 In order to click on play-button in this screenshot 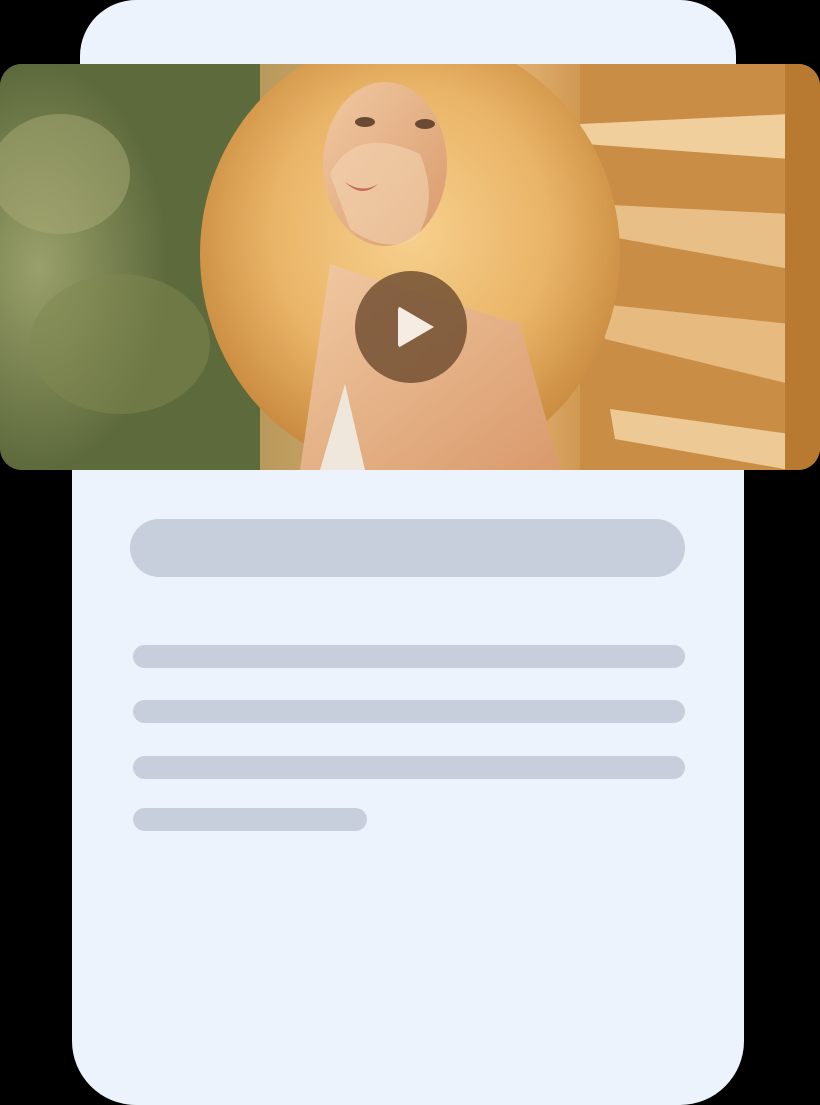, I will do `click(411, 327)`.